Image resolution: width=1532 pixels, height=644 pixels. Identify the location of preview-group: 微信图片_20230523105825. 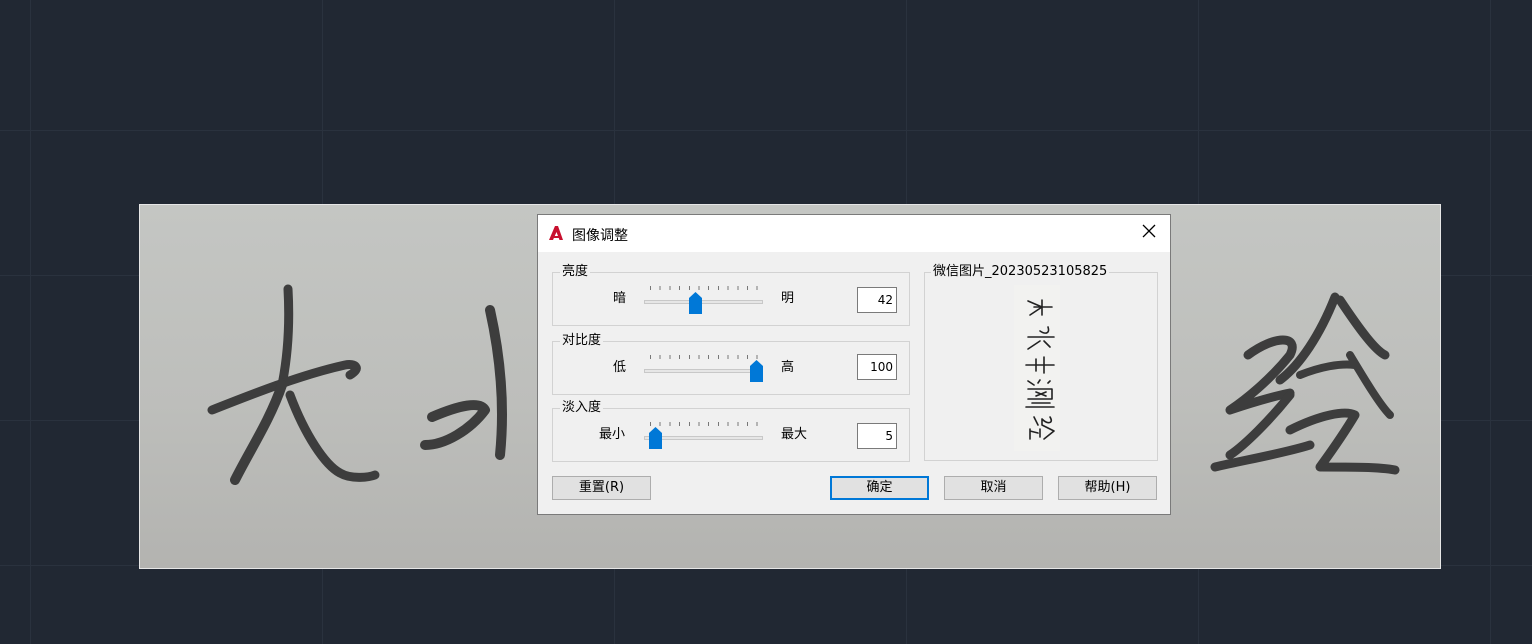
(1041, 362).